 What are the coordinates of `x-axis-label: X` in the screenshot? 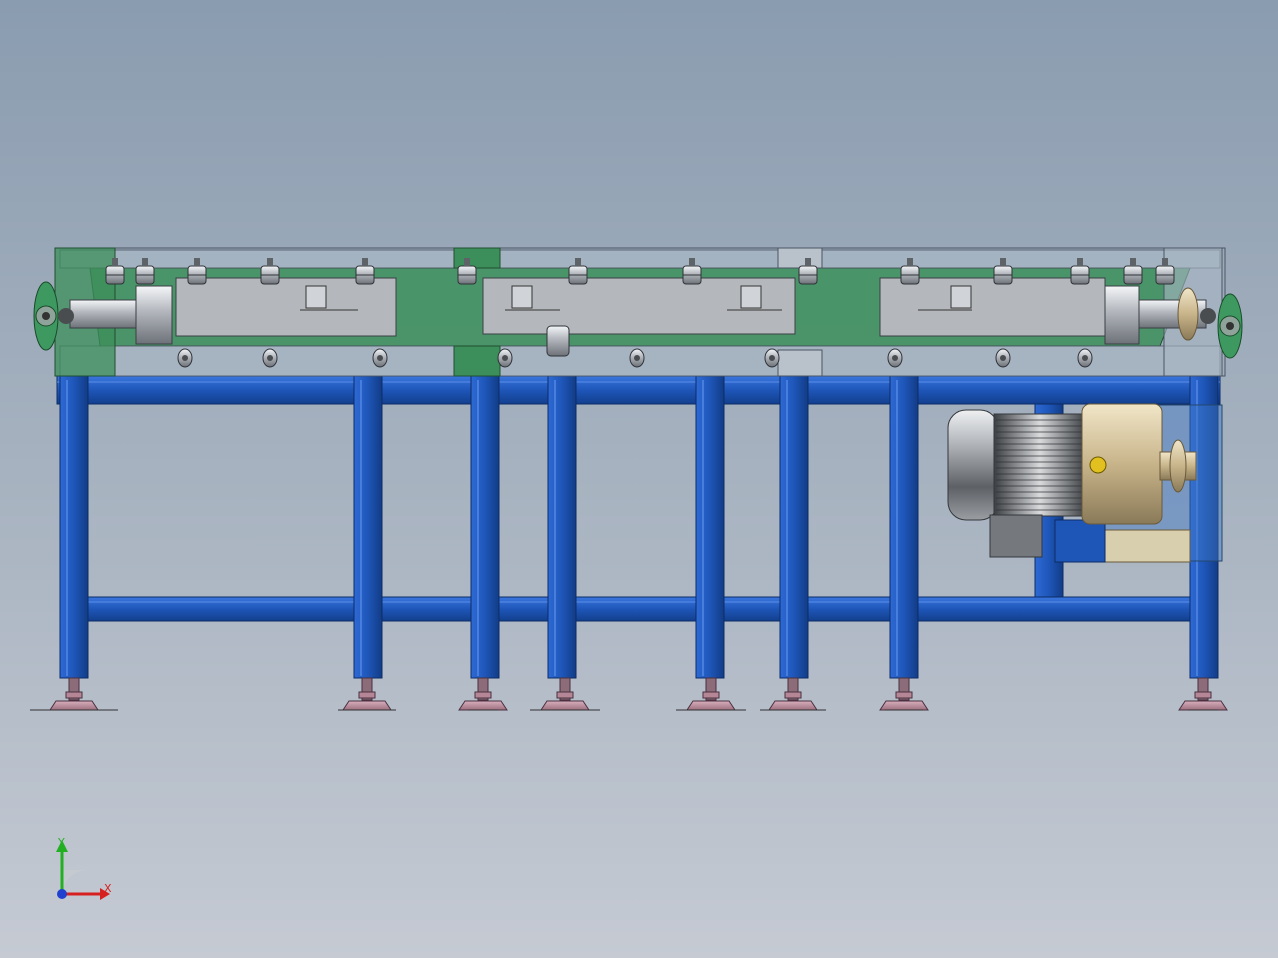 It's located at (108, 888).